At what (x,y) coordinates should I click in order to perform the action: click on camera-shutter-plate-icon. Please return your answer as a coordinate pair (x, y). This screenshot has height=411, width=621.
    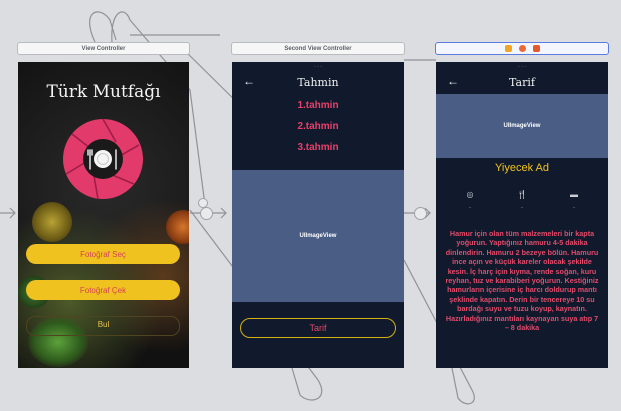
    Looking at the image, I should click on (103, 159).